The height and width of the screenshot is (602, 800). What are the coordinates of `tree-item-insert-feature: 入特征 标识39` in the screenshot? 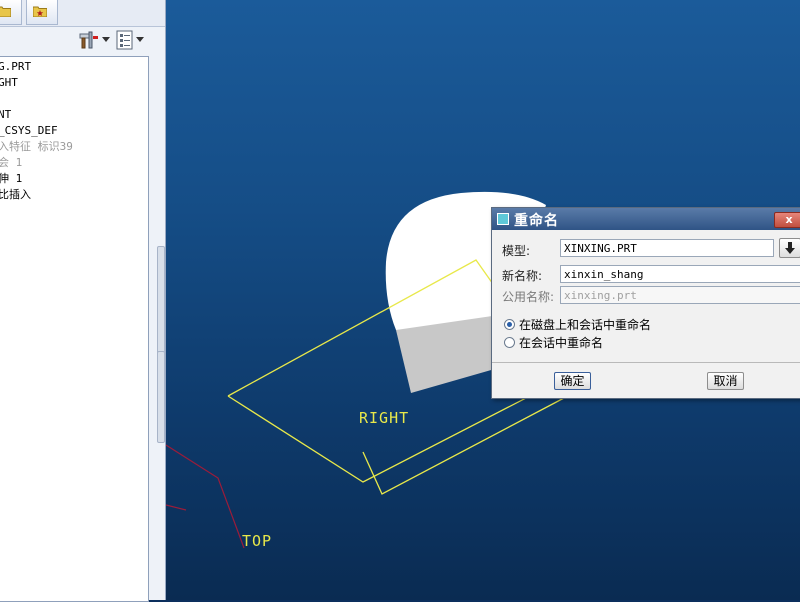 It's located at (36, 147).